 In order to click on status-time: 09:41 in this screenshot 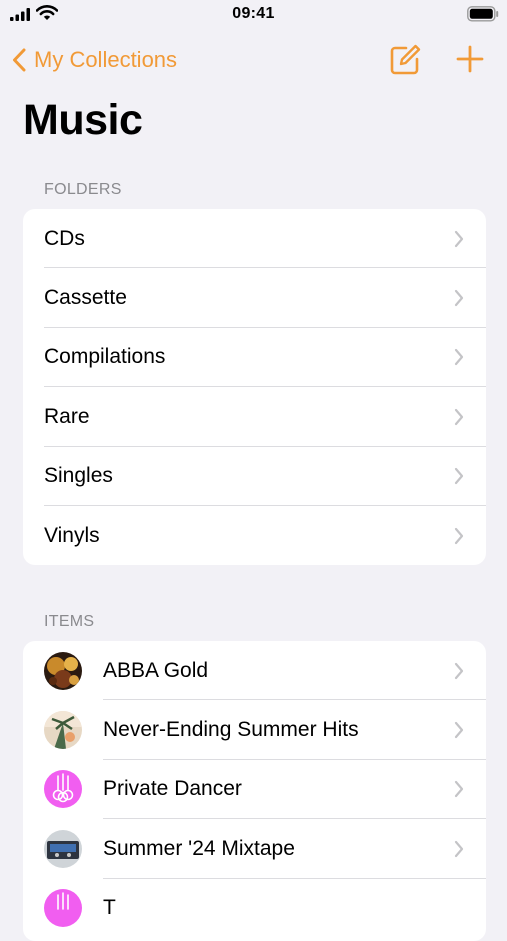, I will do `click(253, 13)`.